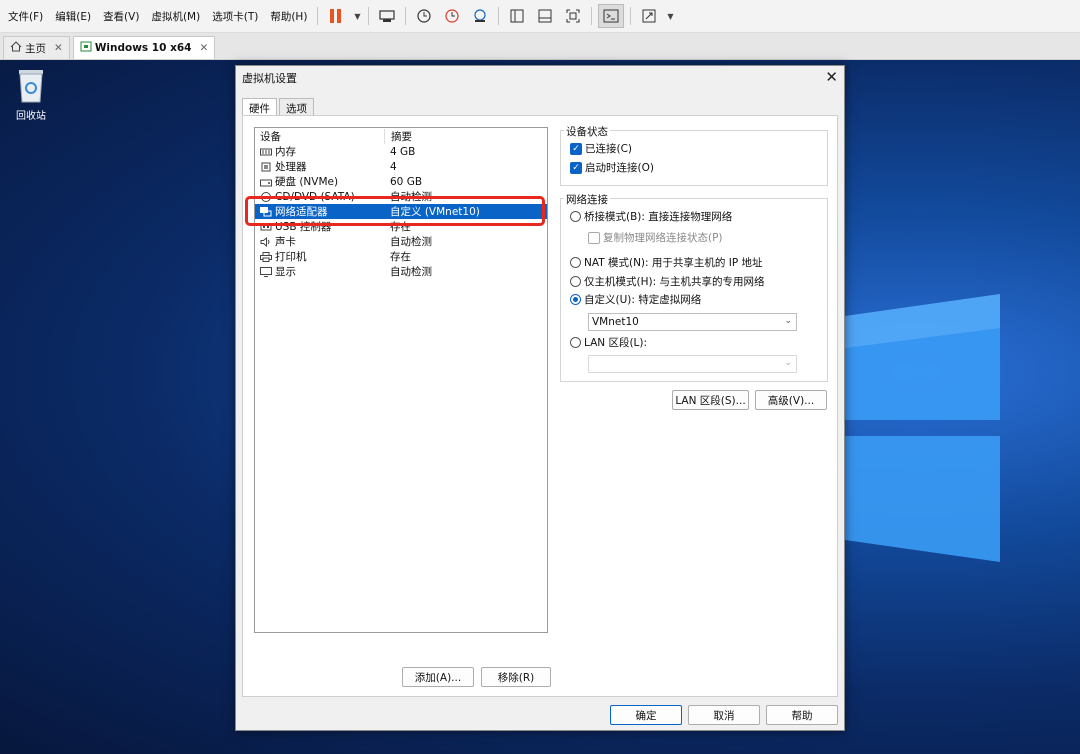 This screenshot has width=1080, height=754. Describe the element at coordinates (673, 263) in the screenshot. I see `nat-label: NAT 模式(N): 用于共享主机的 IP 地址` at that location.